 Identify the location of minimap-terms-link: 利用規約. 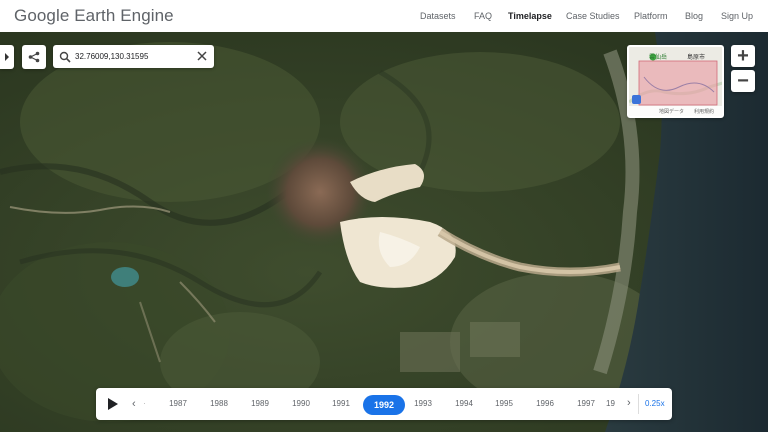
(704, 111).